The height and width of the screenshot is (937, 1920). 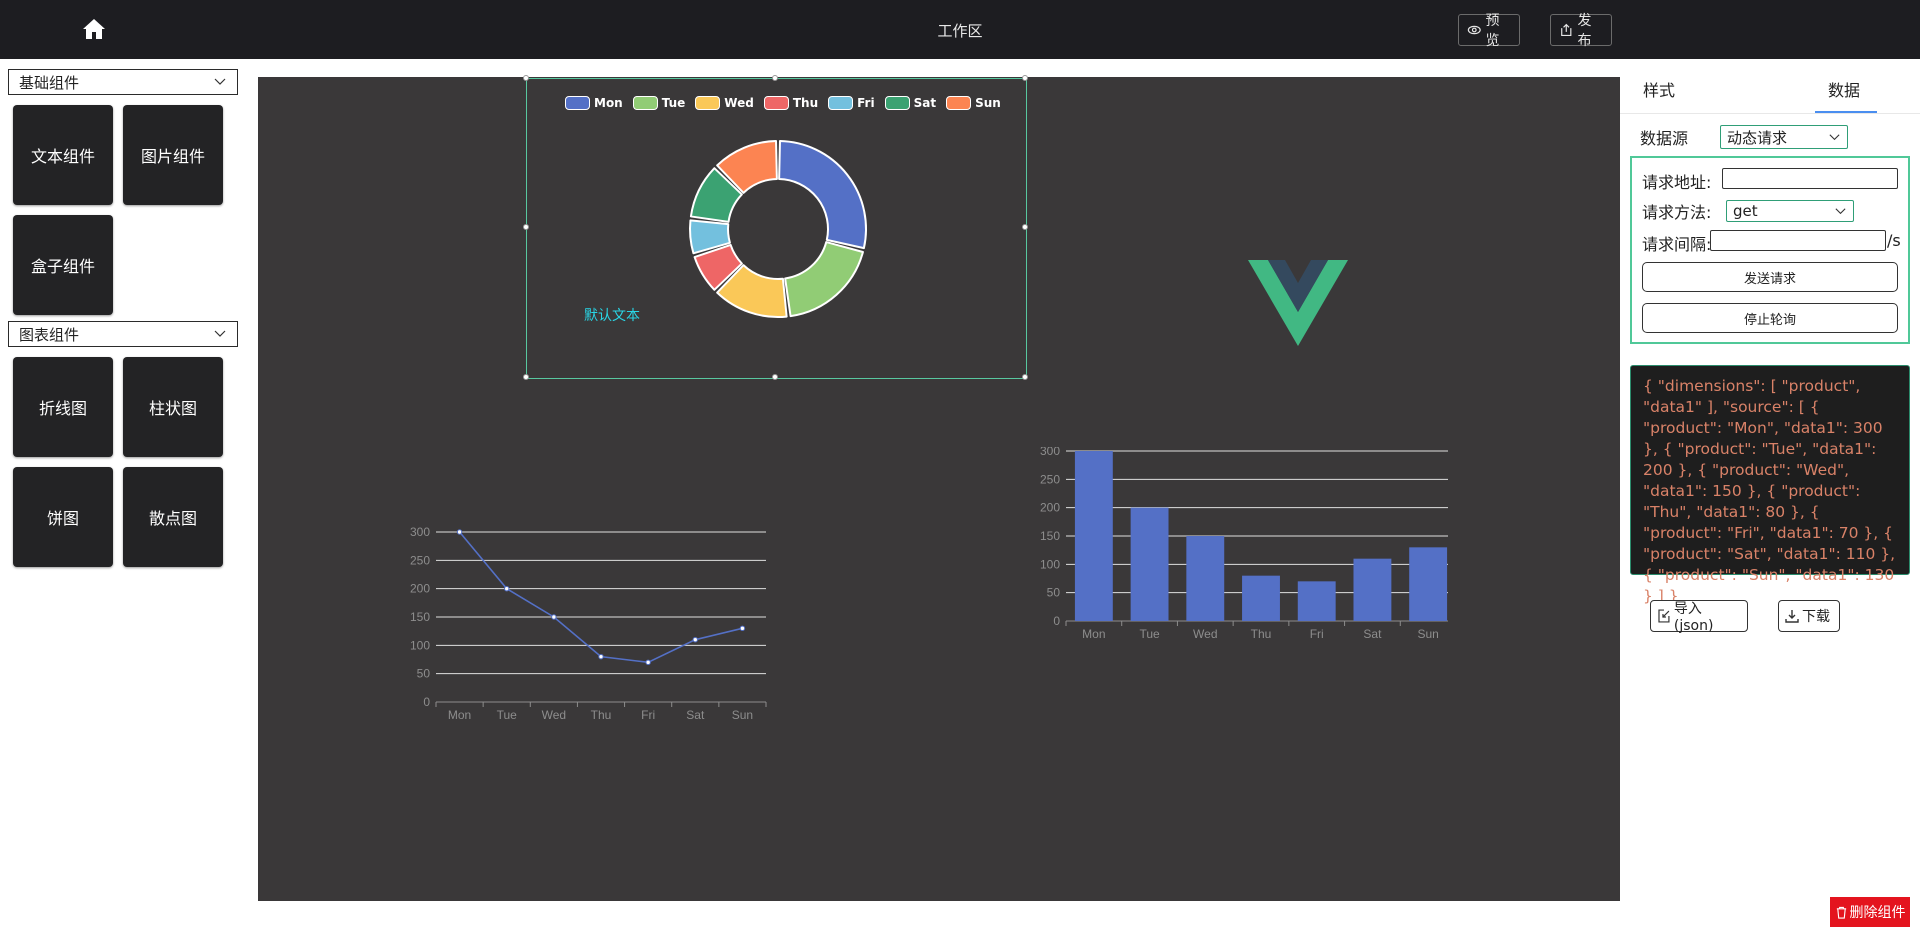 I want to click on image-component-card: 图片组件, so click(x=173, y=155).